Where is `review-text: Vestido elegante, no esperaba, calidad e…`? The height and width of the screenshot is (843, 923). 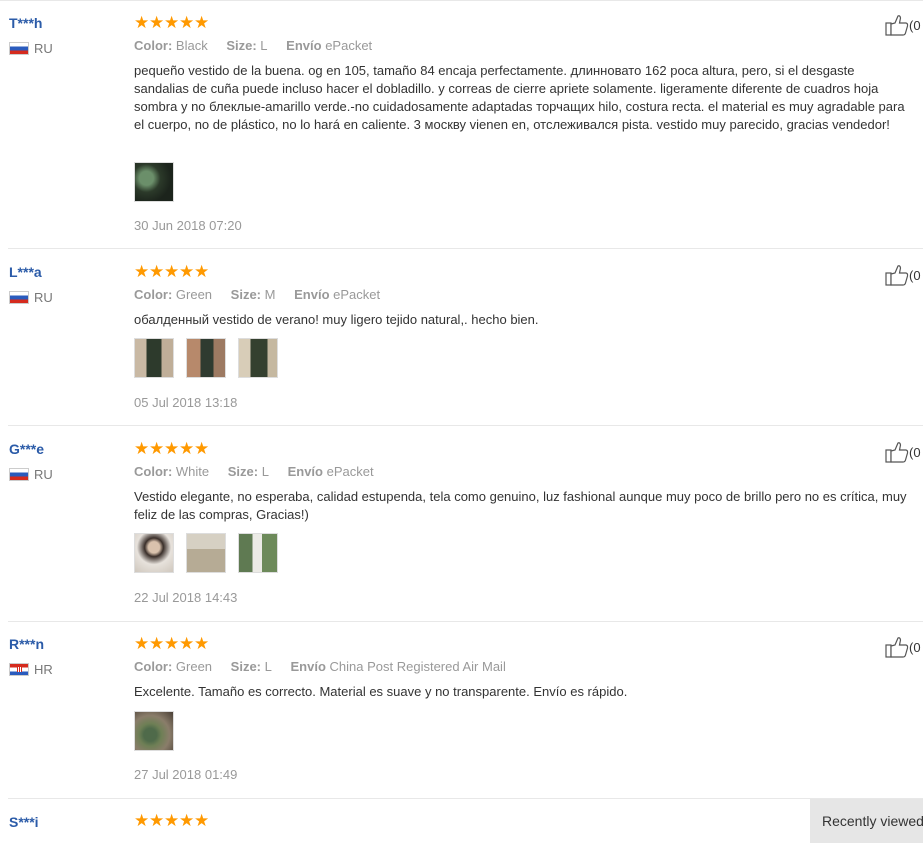
review-text: Vestido elegante, no esperaba, calidad e… is located at coordinates (520, 505).